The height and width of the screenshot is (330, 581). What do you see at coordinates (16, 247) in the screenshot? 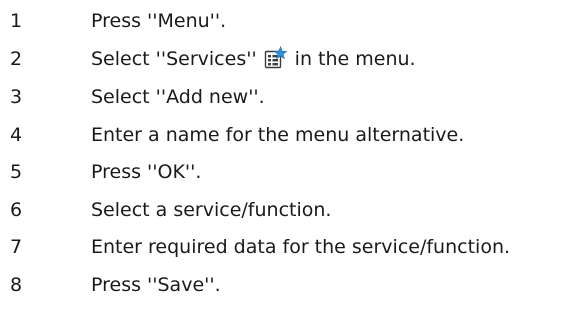
I see `step-number: 7` at bounding box center [16, 247].